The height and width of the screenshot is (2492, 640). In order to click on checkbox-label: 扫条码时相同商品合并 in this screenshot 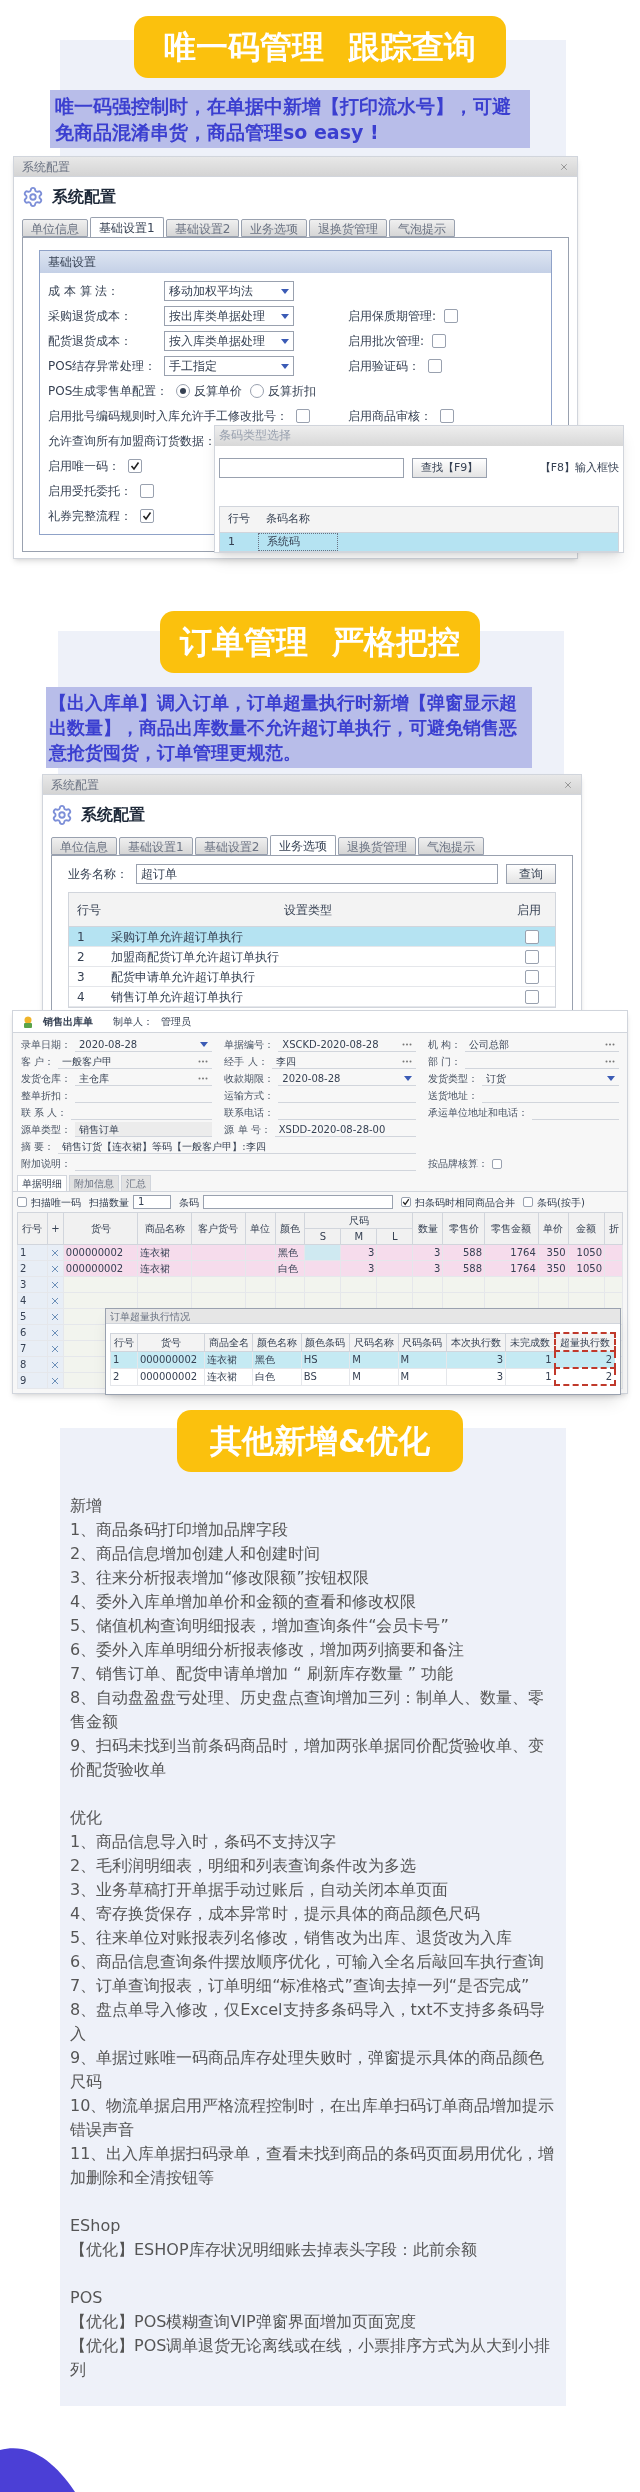, I will do `click(465, 1202)`.